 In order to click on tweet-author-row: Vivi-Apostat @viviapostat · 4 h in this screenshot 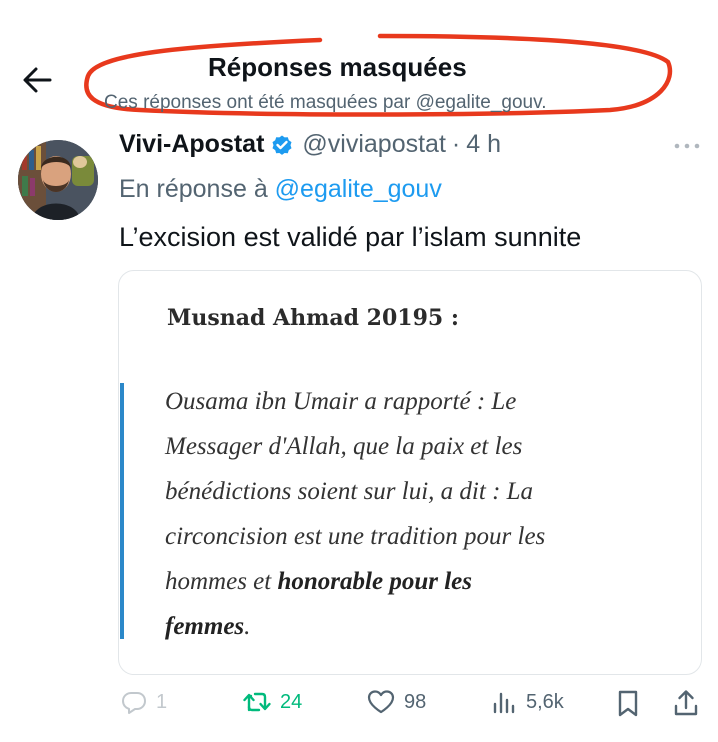, I will do `click(310, 144)`.